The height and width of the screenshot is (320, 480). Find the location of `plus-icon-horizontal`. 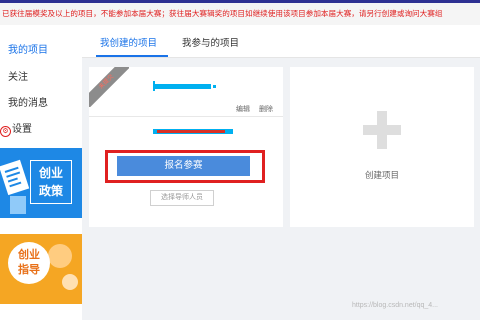

plus-icon-horizontal is located at coordinates (382, 130).